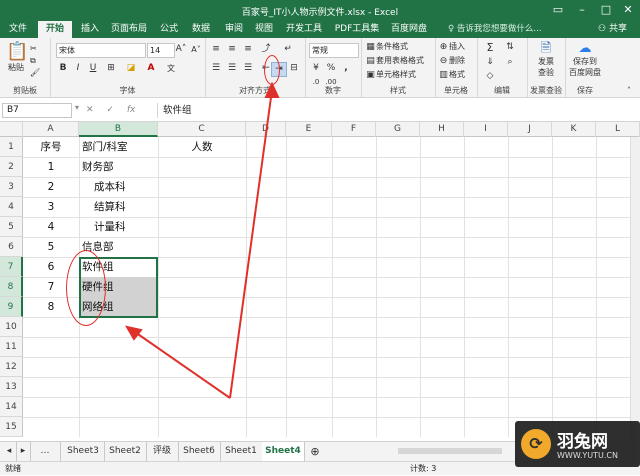  What do you see at coordinates (251, 244) in the screenshot?
I see `arrow-up-line` at bounding box center [251, 244].